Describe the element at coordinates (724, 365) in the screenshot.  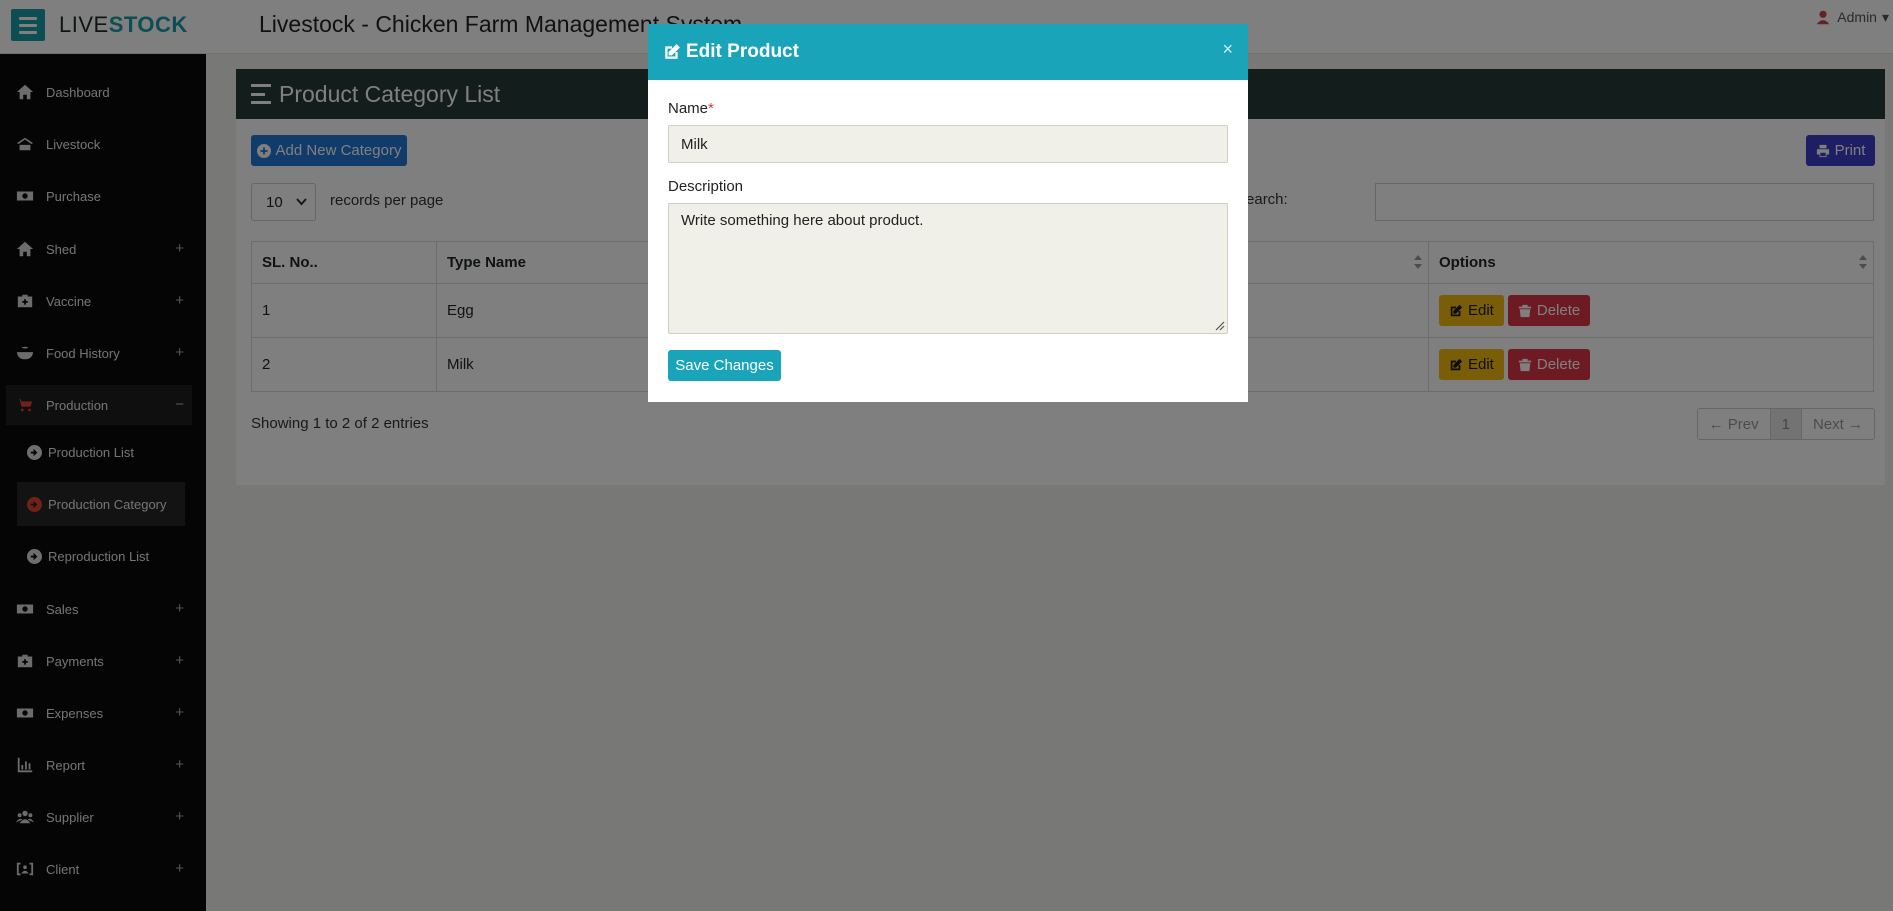
I see `save-changes-button: Save Changes` at that location.